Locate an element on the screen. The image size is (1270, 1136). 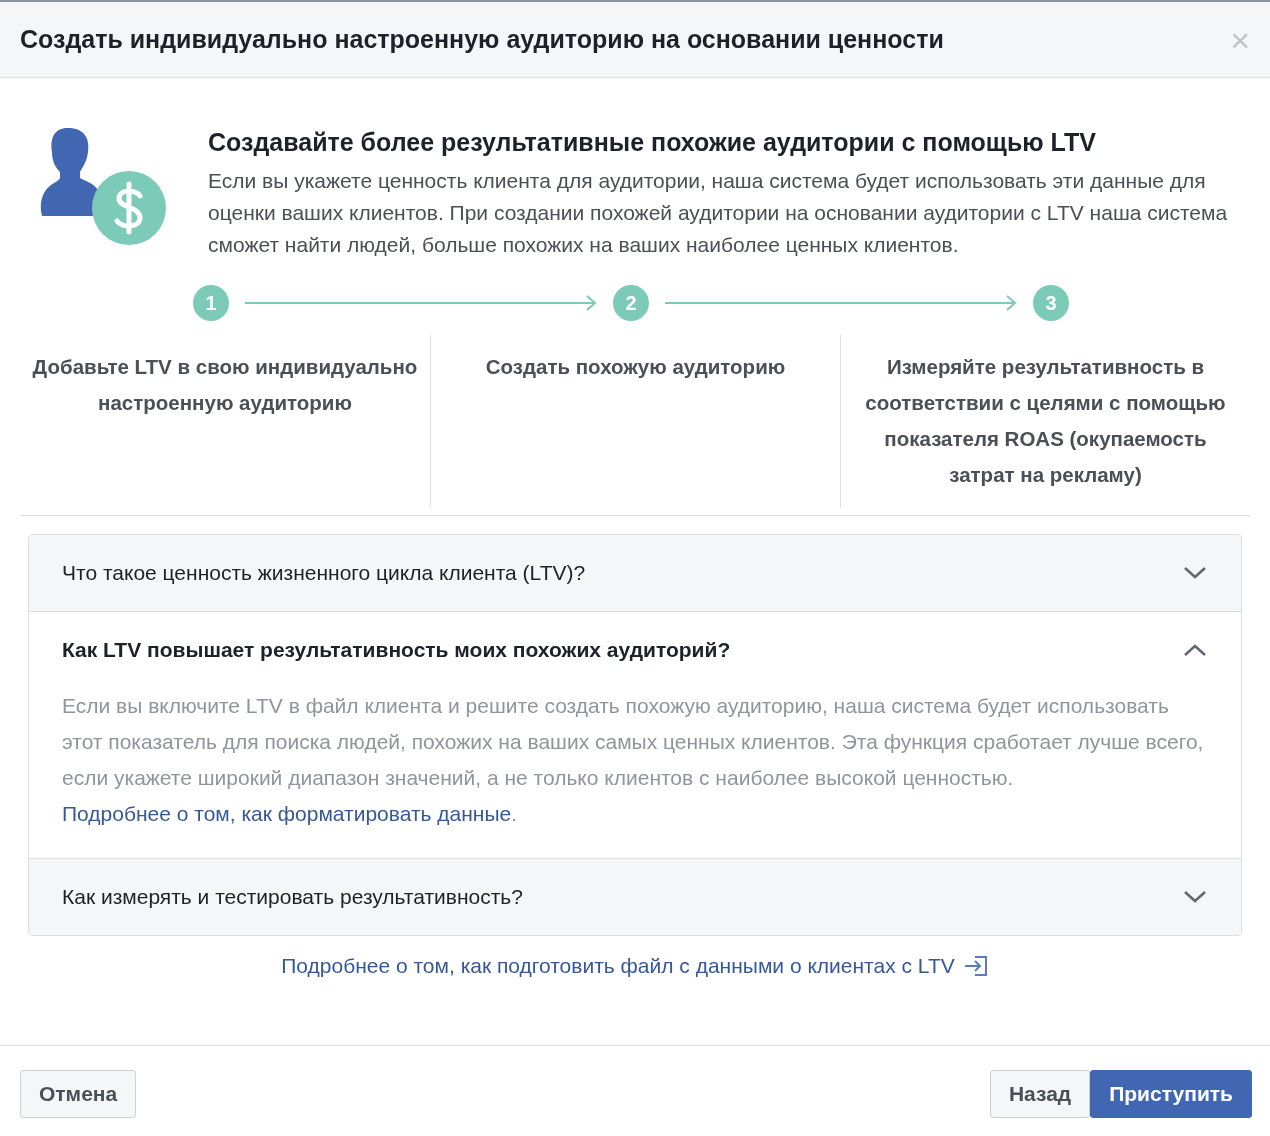
step-number: 3 is located at coordinates (1051, 303).